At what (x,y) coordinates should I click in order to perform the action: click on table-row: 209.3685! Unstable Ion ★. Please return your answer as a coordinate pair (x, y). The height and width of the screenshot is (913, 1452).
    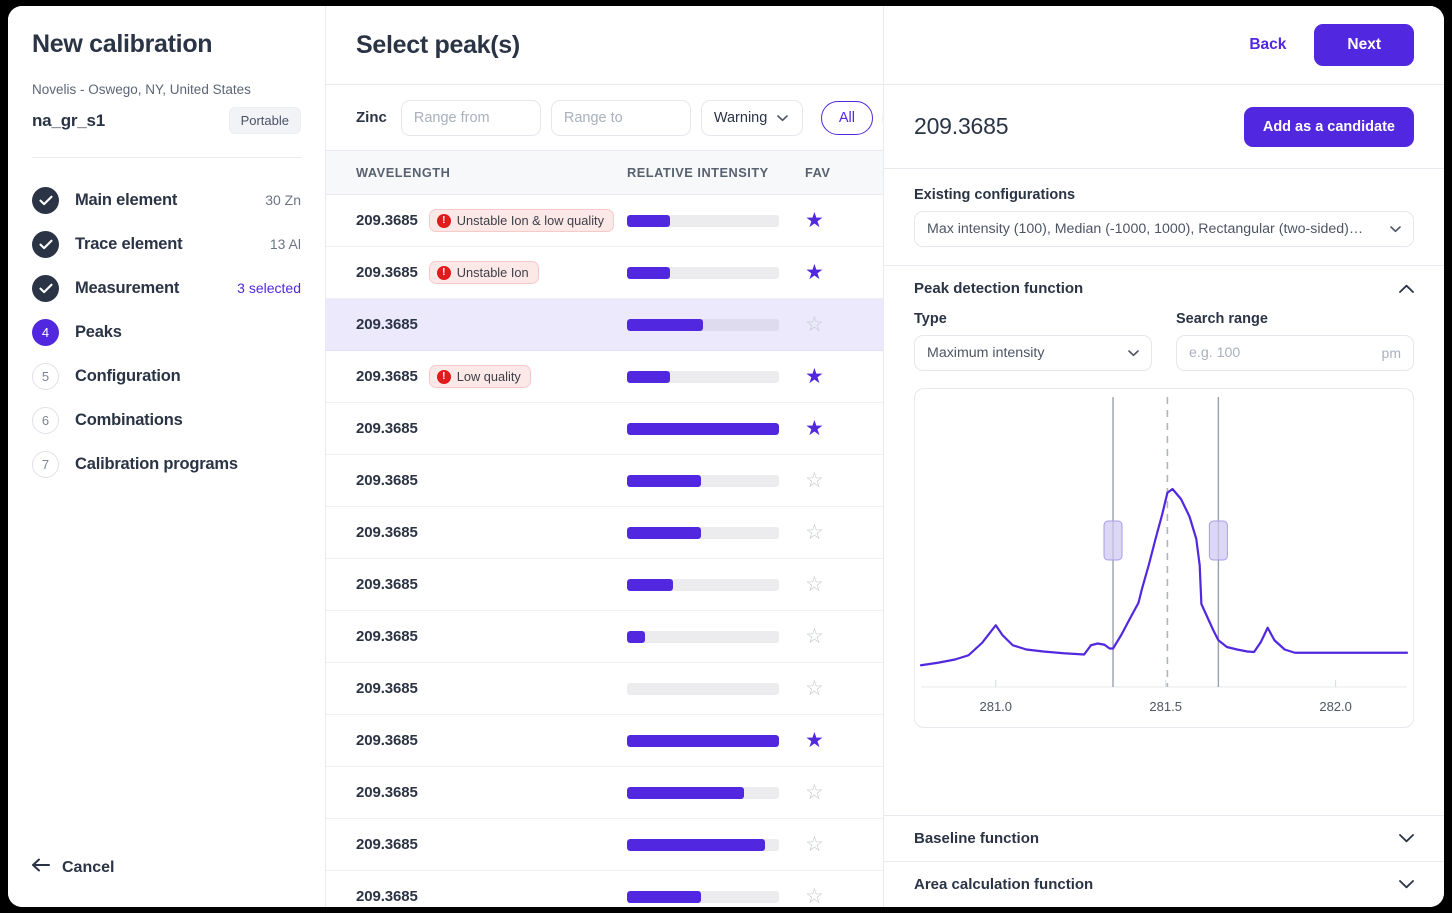
    Looking at the image, I should click on (604, 273).